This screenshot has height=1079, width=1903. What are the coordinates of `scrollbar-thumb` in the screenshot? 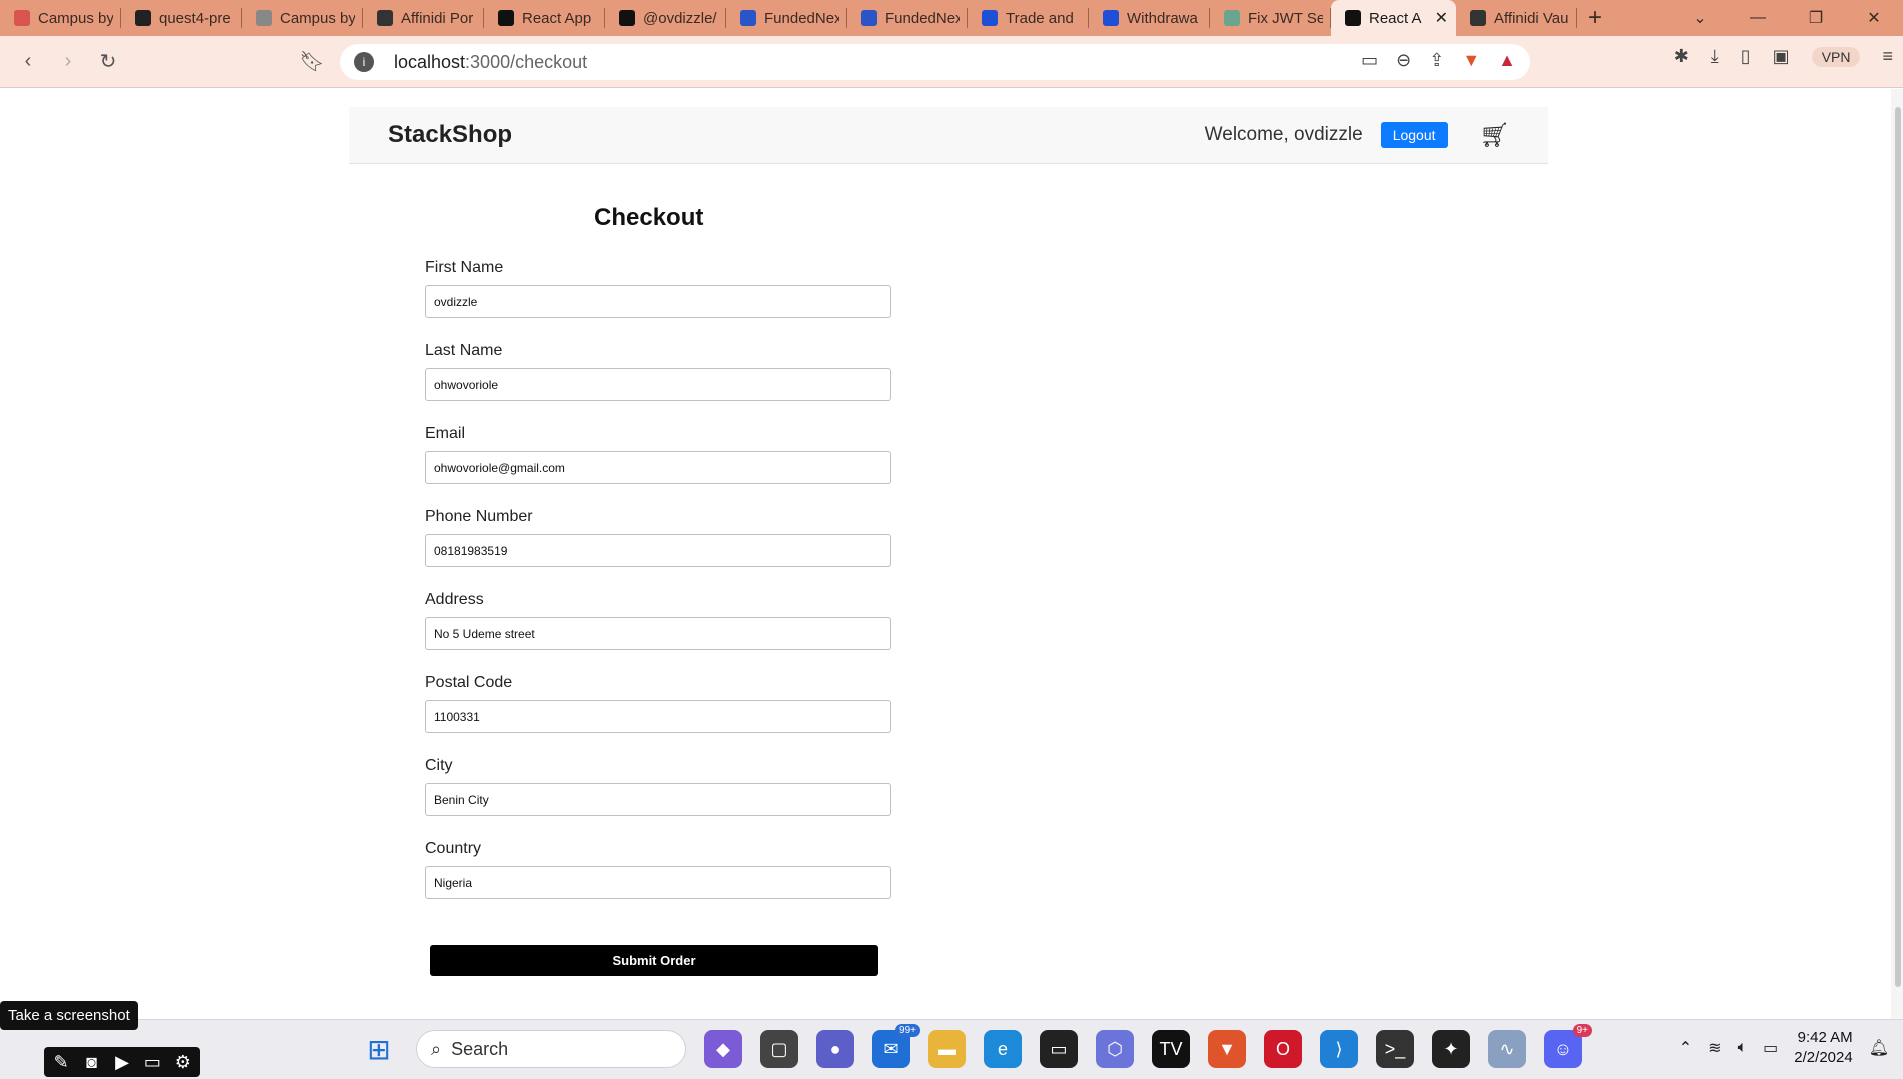 It's located at (1898, 547).